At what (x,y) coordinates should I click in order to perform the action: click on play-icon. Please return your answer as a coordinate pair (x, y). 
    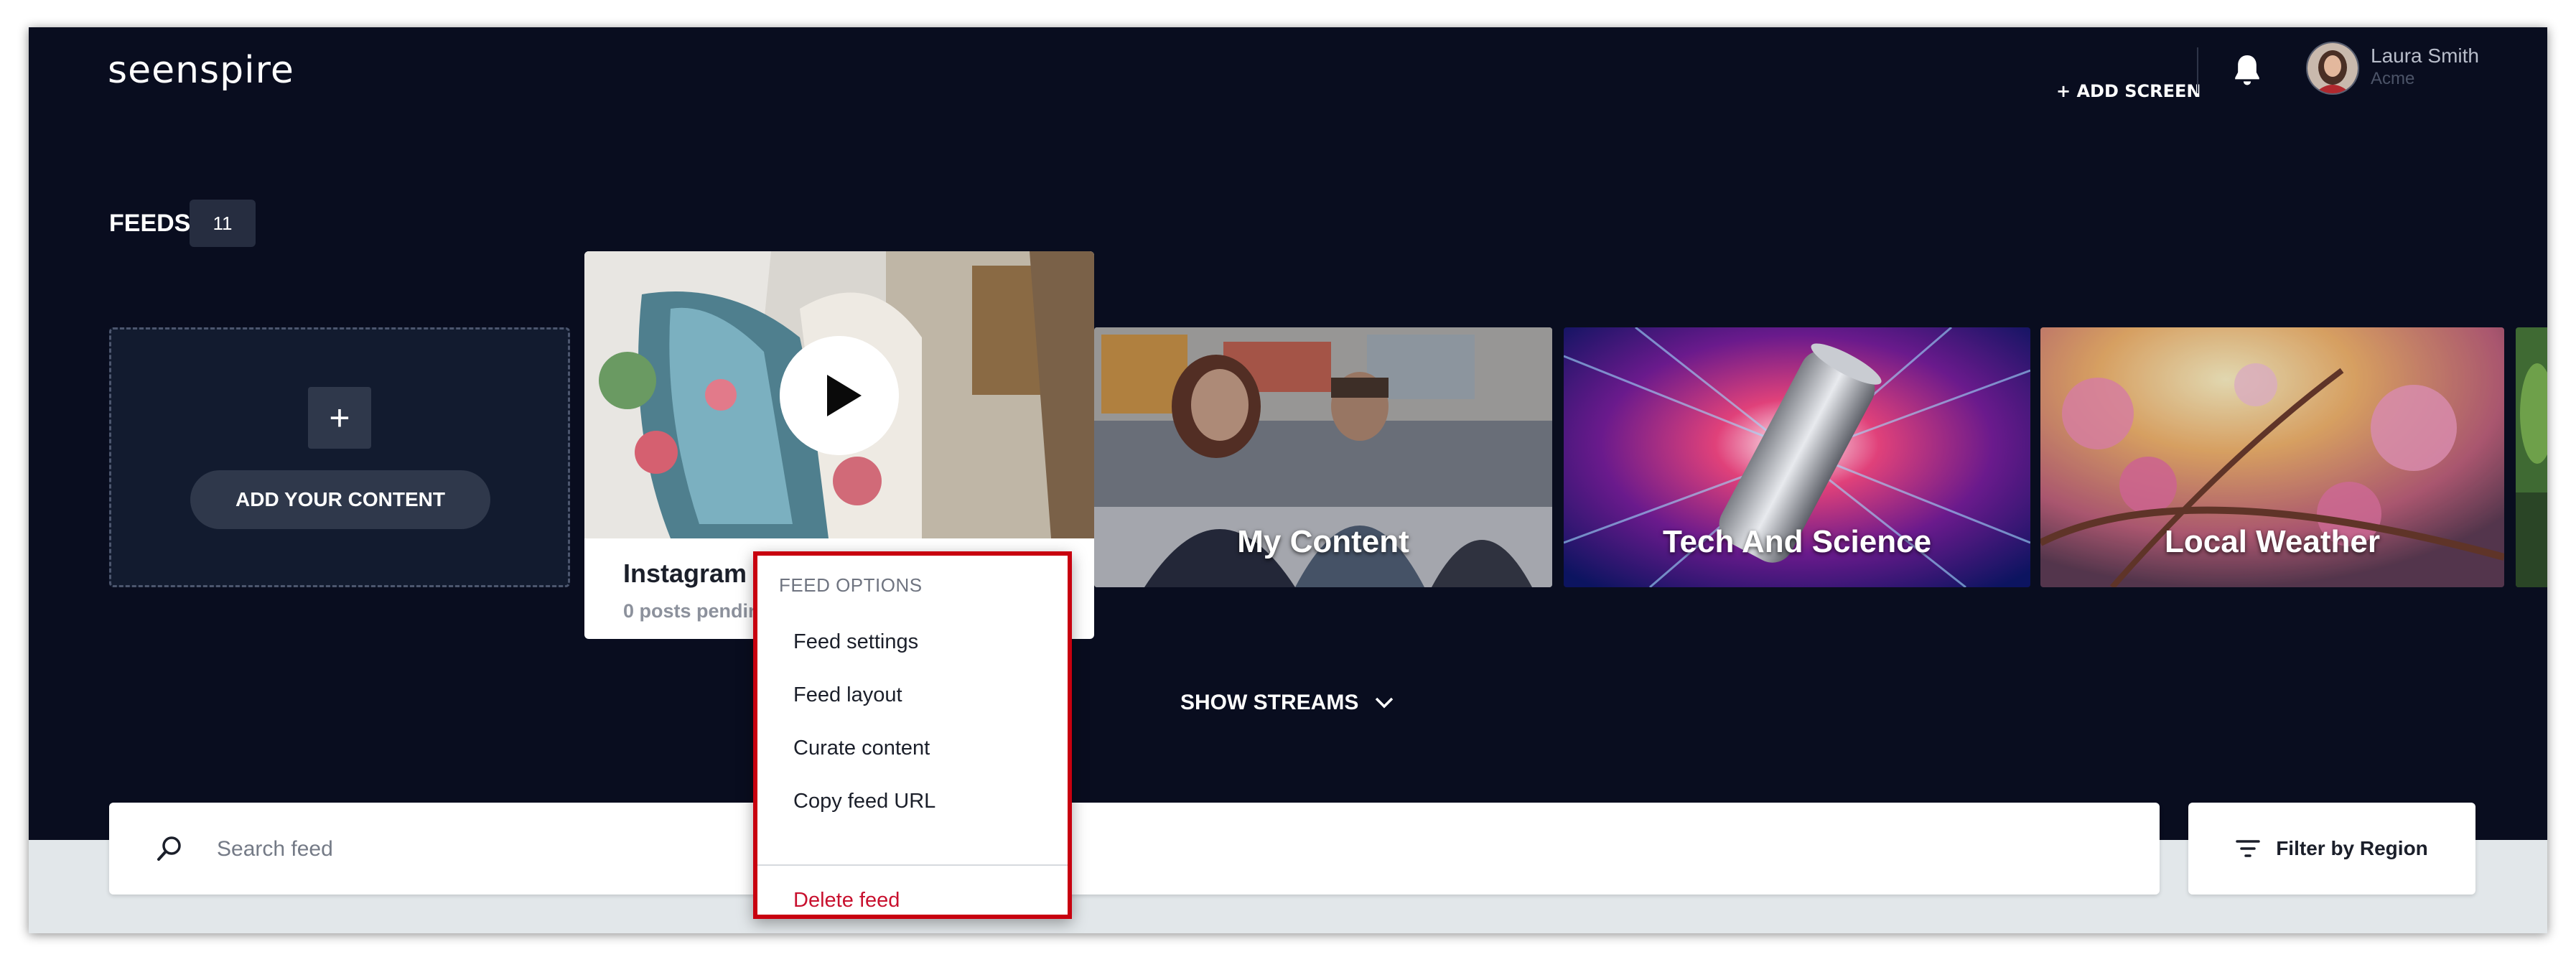
    Looking at the image, I should click on (839, 396).